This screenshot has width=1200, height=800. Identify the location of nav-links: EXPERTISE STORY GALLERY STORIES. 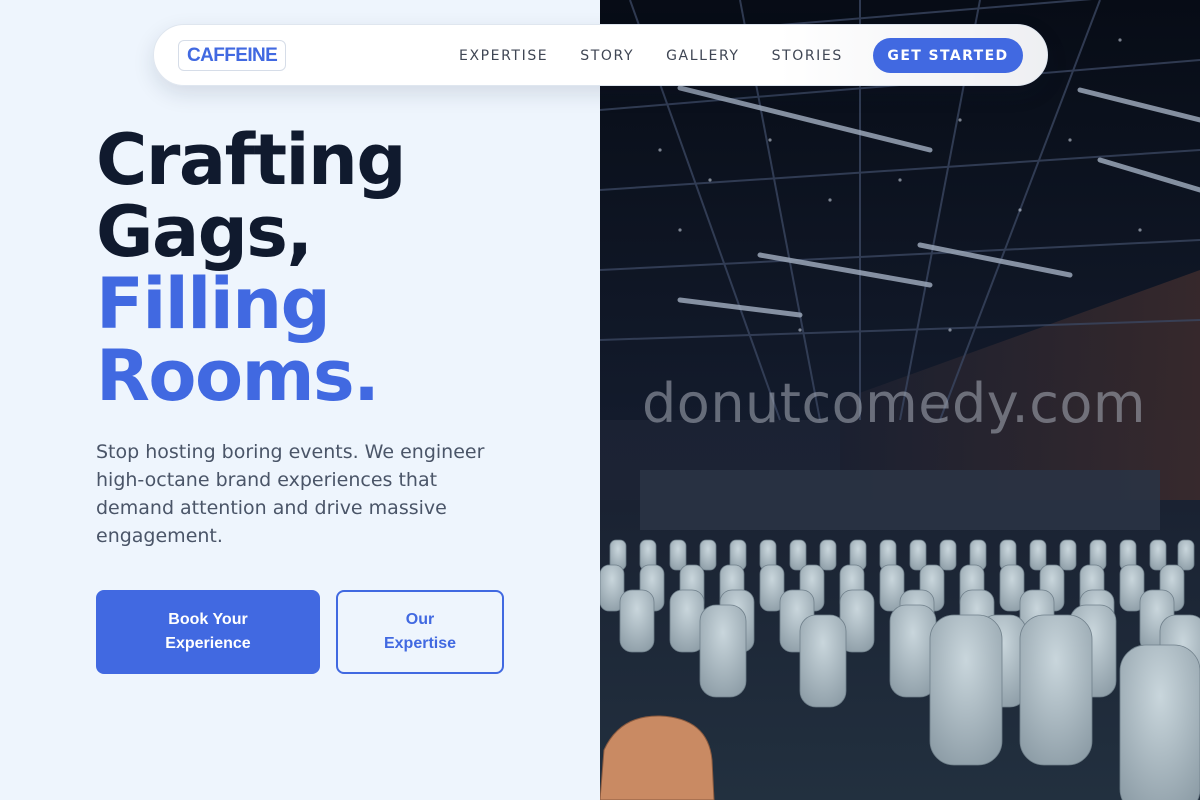
(667, 56).